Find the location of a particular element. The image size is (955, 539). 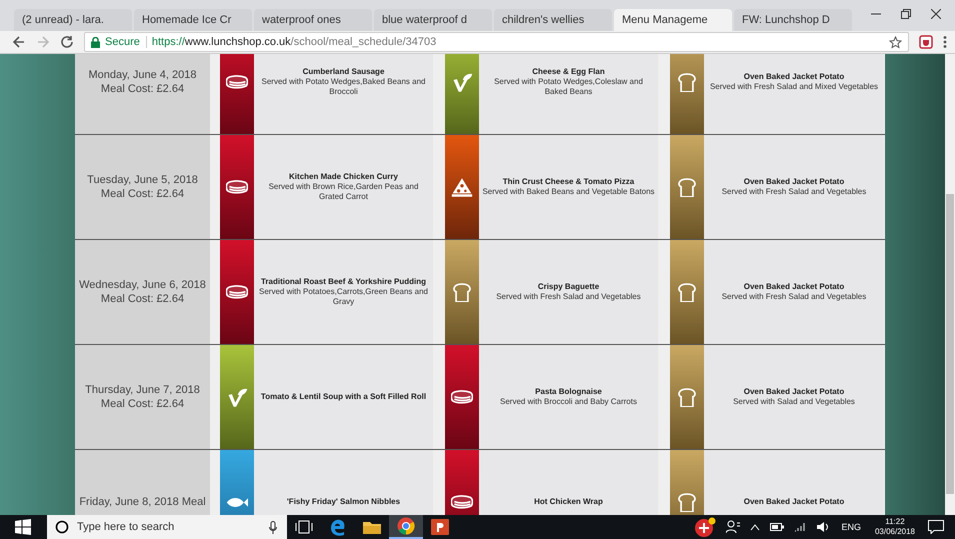

meal-name: Traditional Roast Beef & Yorkshire Pudding is located at coordinates (343, 282).